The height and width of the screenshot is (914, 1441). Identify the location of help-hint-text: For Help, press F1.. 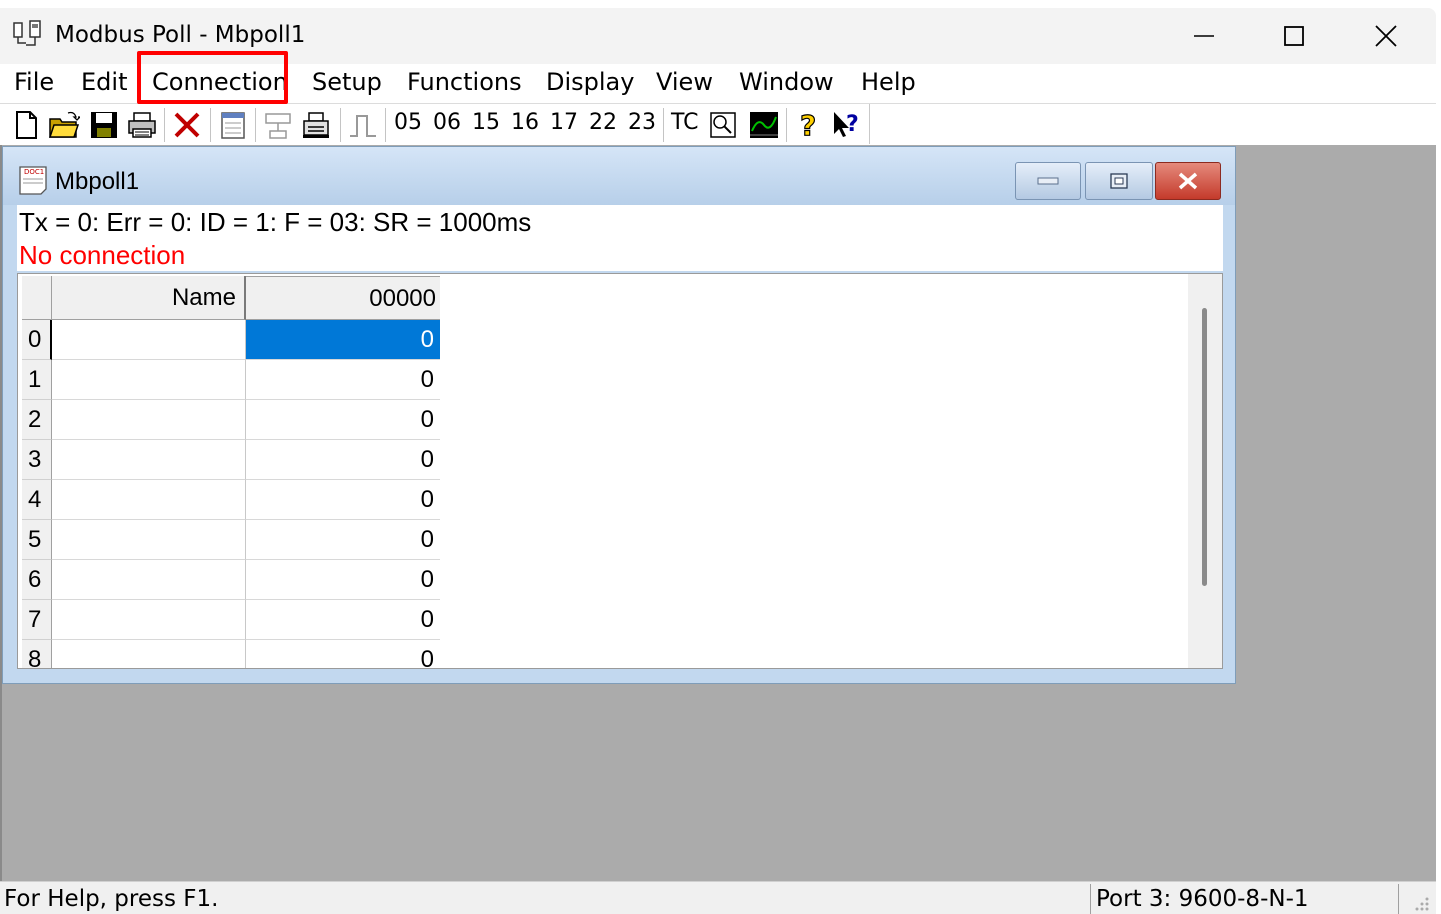
(111, 899).